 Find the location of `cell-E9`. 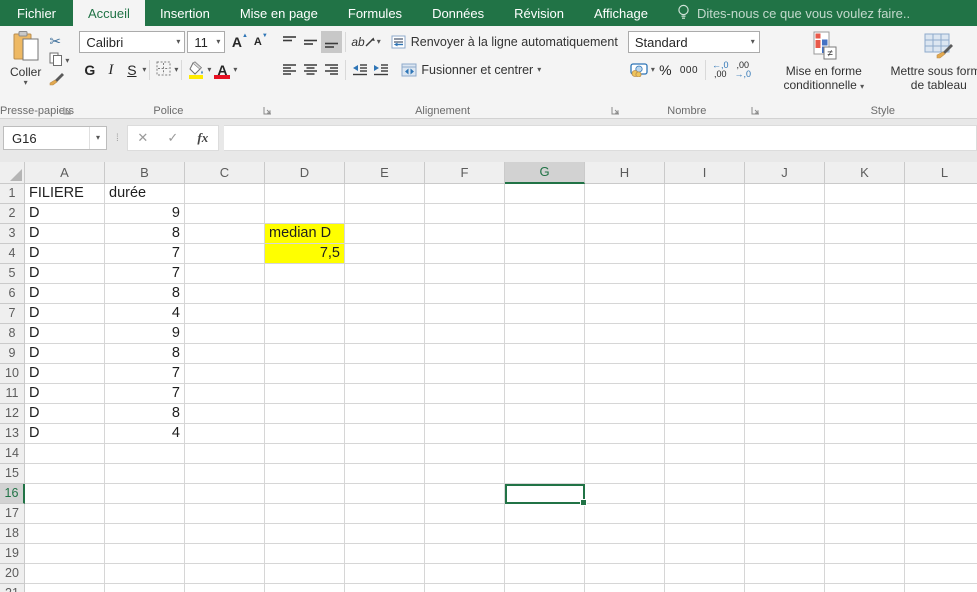

cell-E9 is located at coordinates (385, 354).